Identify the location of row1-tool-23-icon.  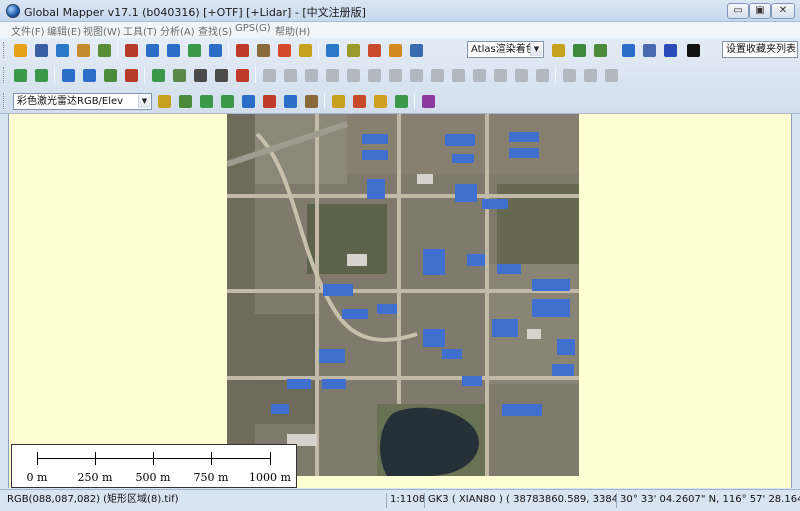
(628, 50).